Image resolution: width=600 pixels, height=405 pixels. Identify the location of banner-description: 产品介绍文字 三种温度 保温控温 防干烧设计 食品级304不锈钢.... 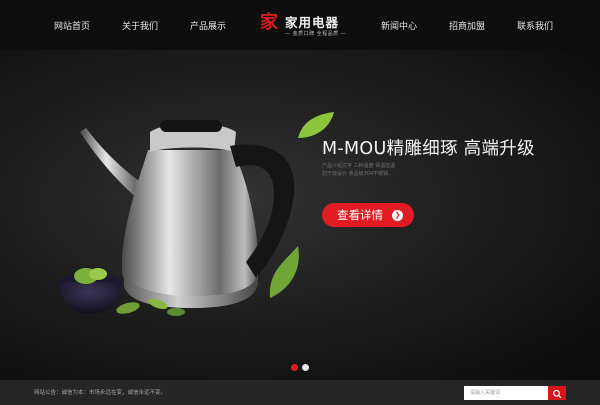
(359, 170).